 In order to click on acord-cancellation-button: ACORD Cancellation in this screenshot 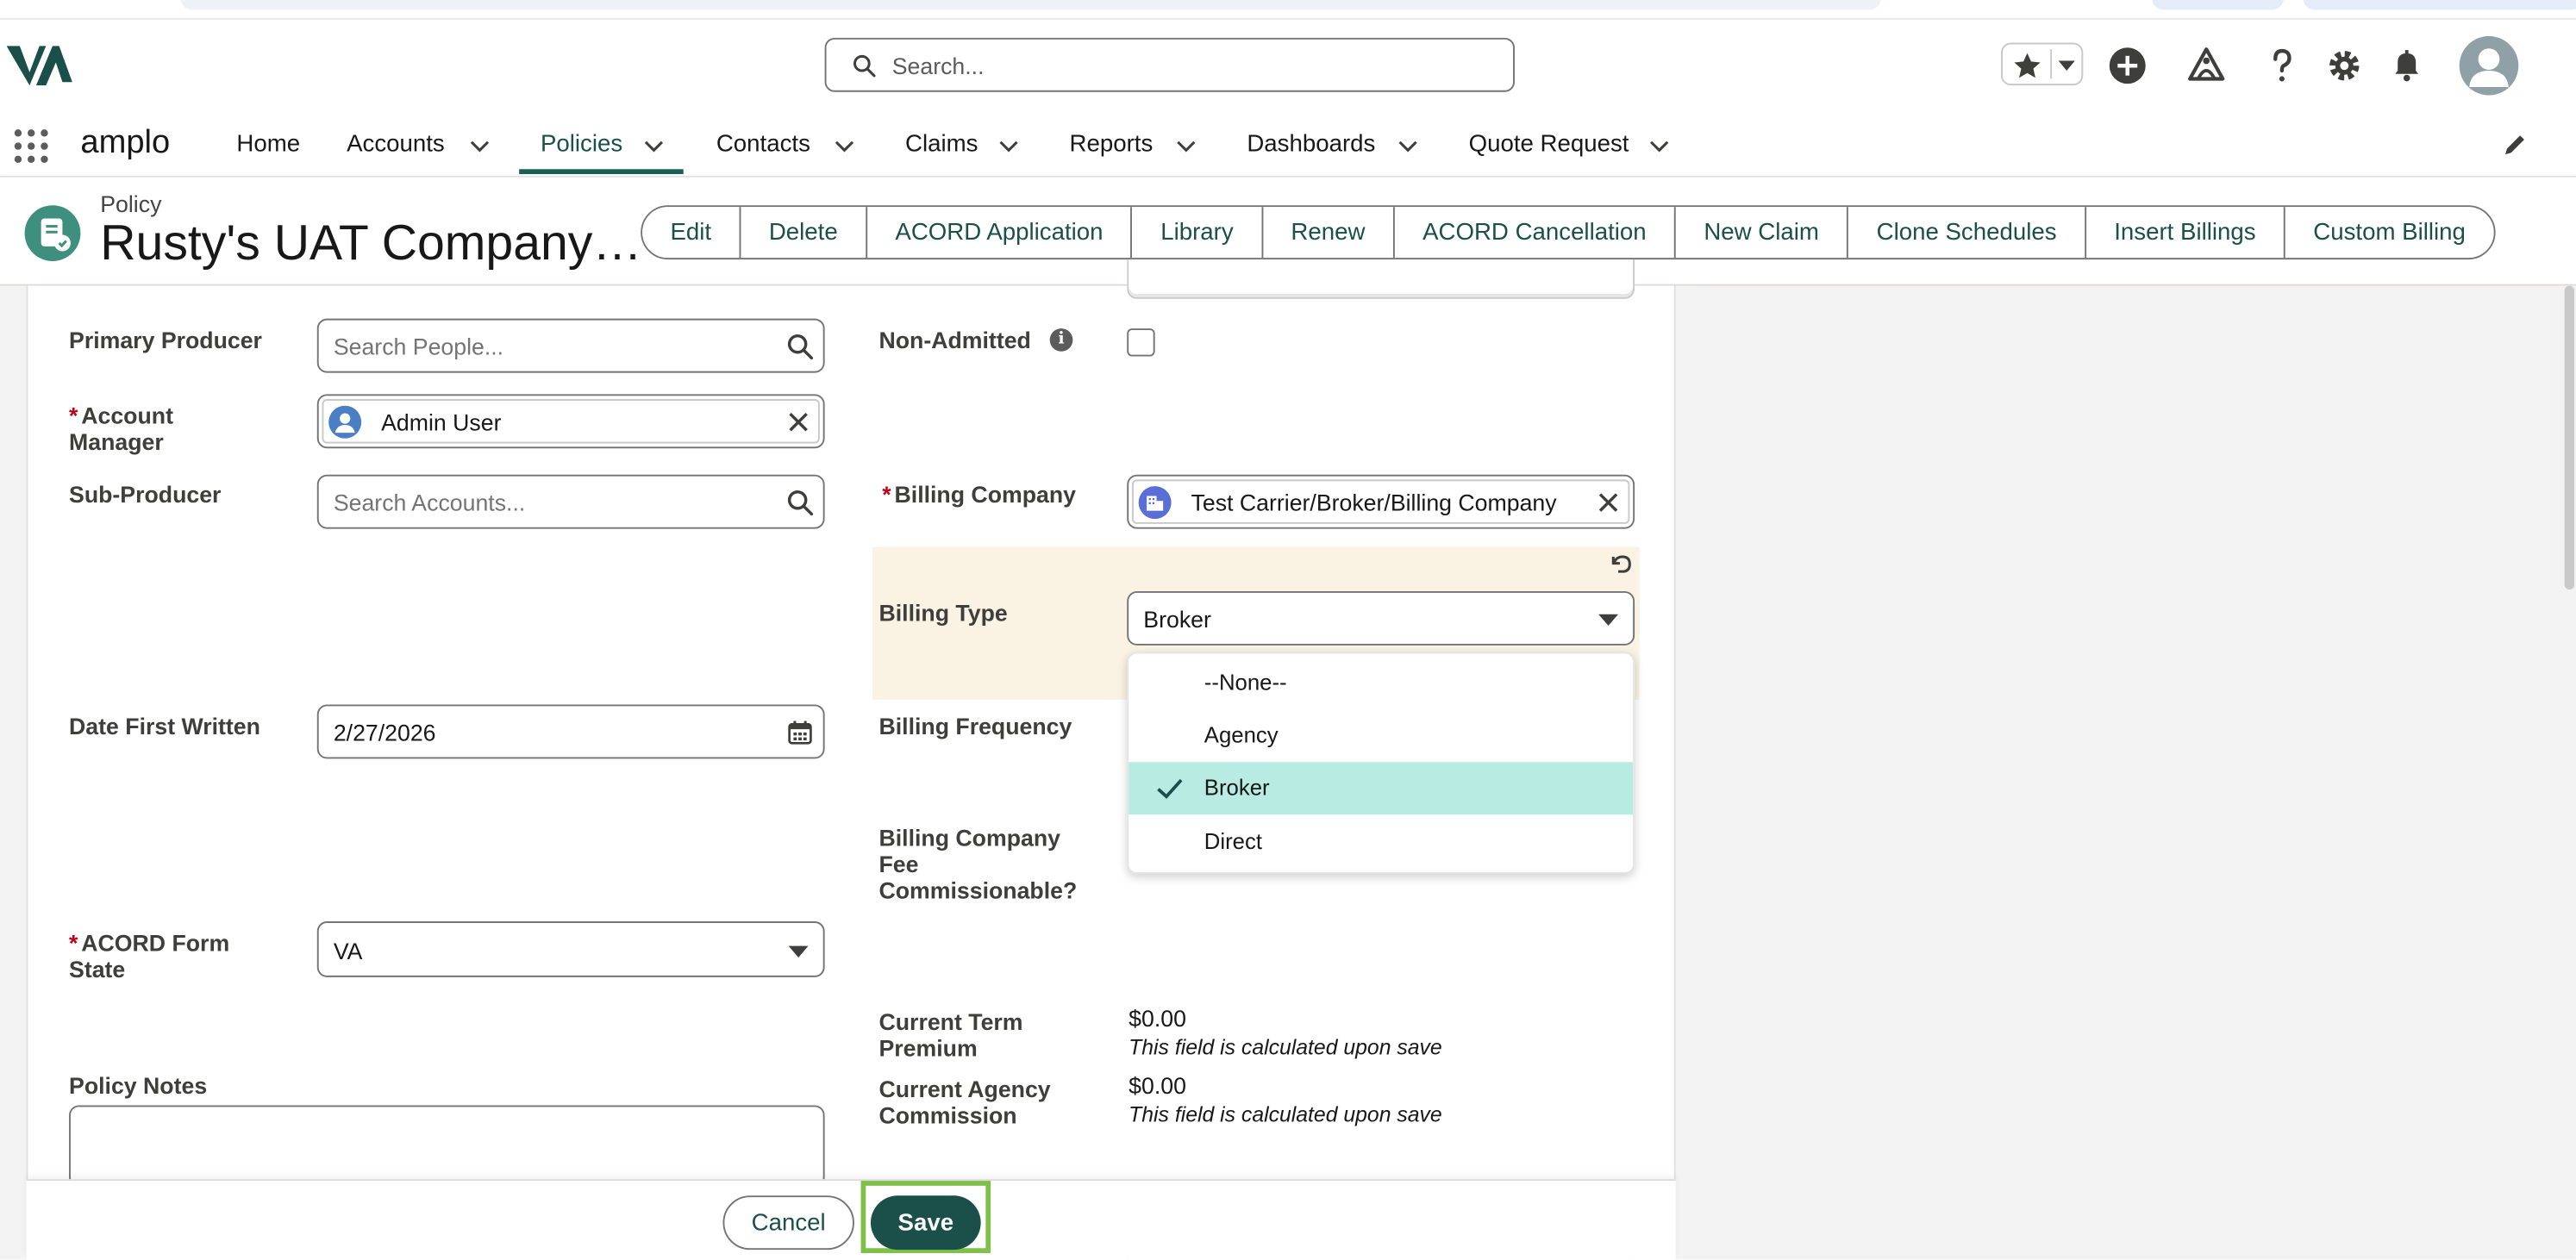, I will do `click(1533, 233)`.